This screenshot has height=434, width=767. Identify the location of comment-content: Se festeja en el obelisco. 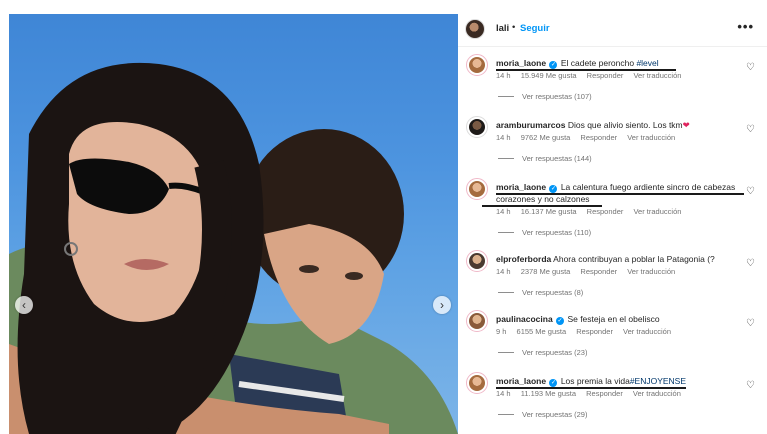
(613, 319).